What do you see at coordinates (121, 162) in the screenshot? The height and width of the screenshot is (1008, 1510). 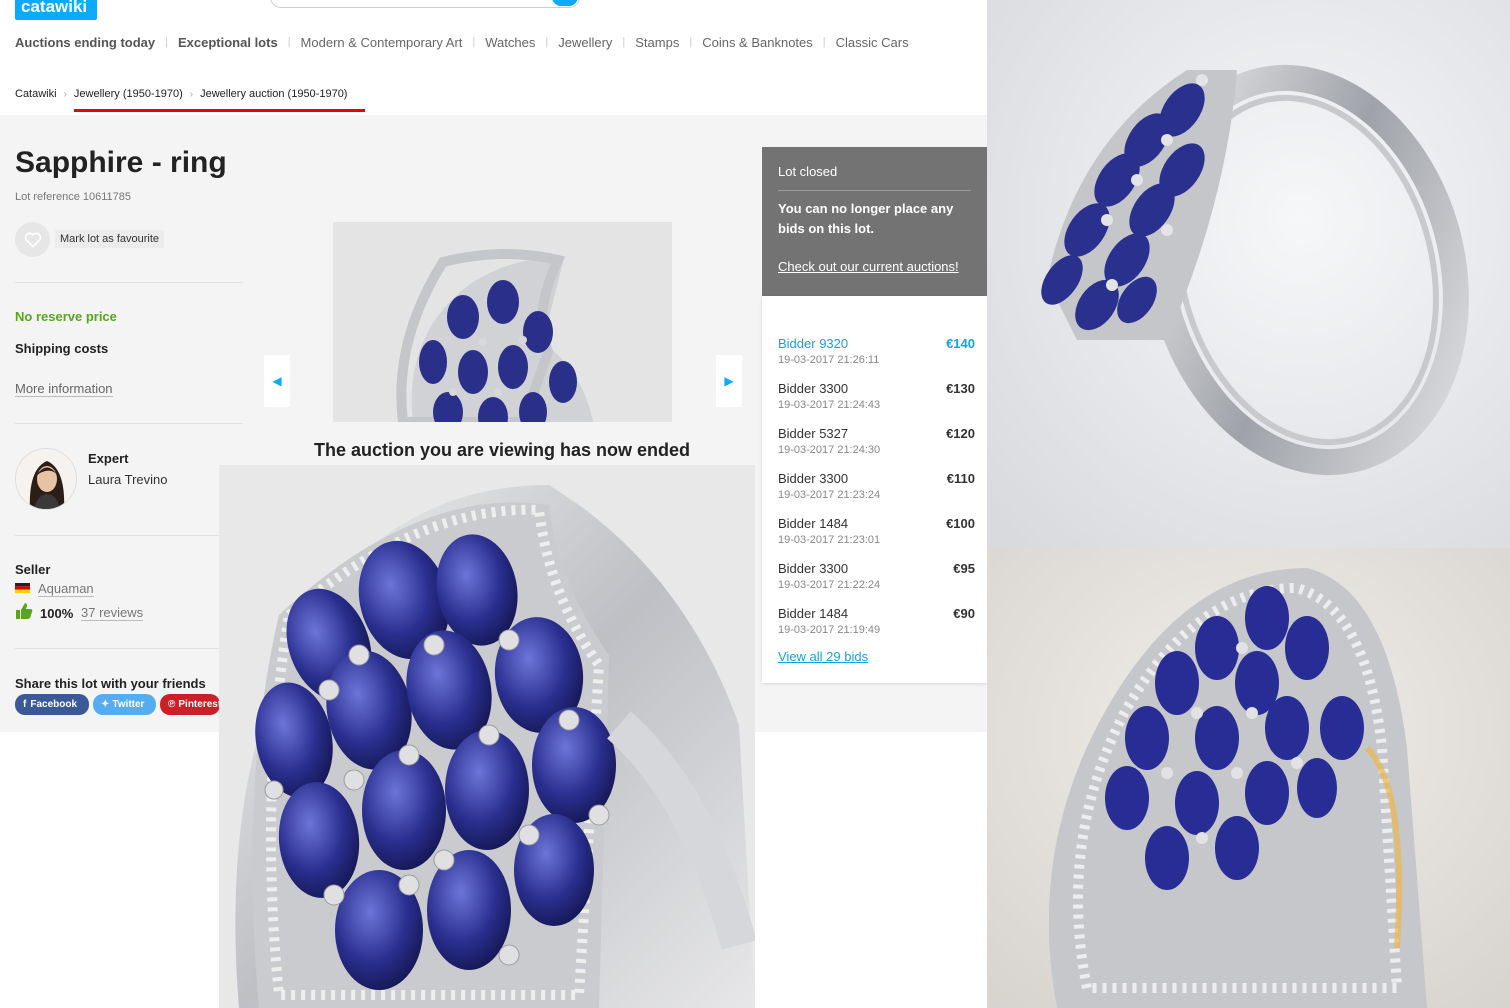 I see `page-title: Sapphire - ring` at bounding box center [121, 162].